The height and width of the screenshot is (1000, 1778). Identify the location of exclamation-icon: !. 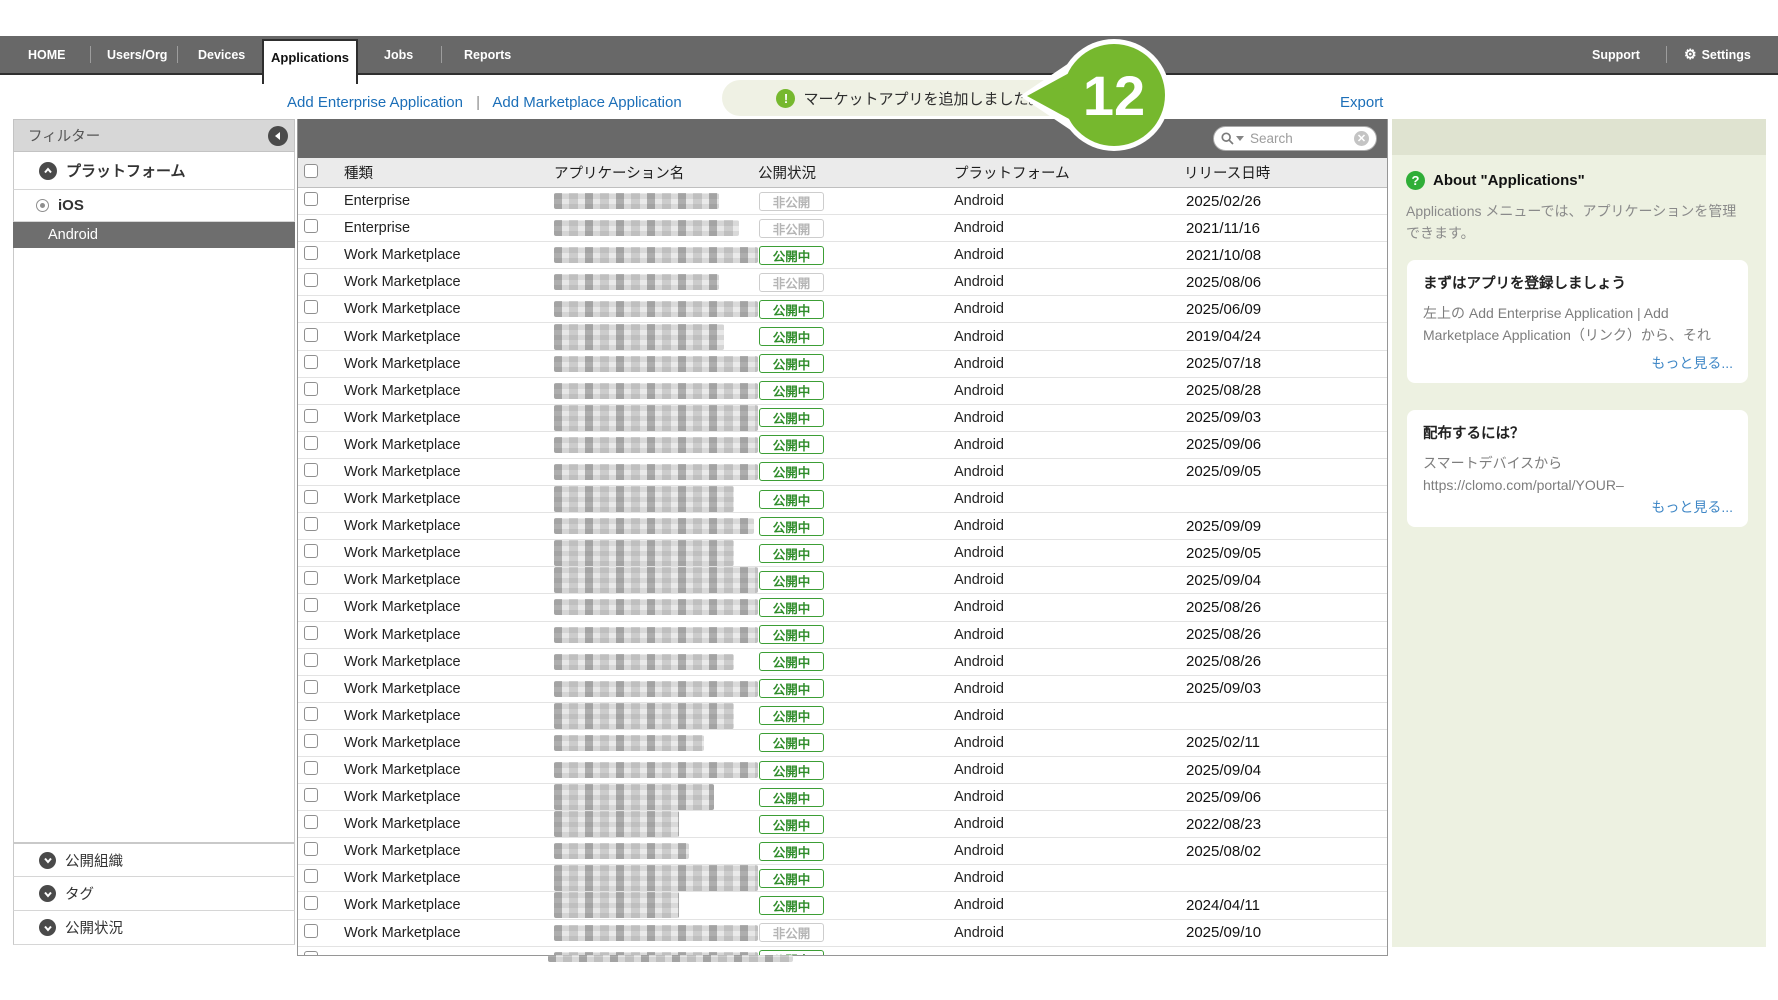
(786, 98).